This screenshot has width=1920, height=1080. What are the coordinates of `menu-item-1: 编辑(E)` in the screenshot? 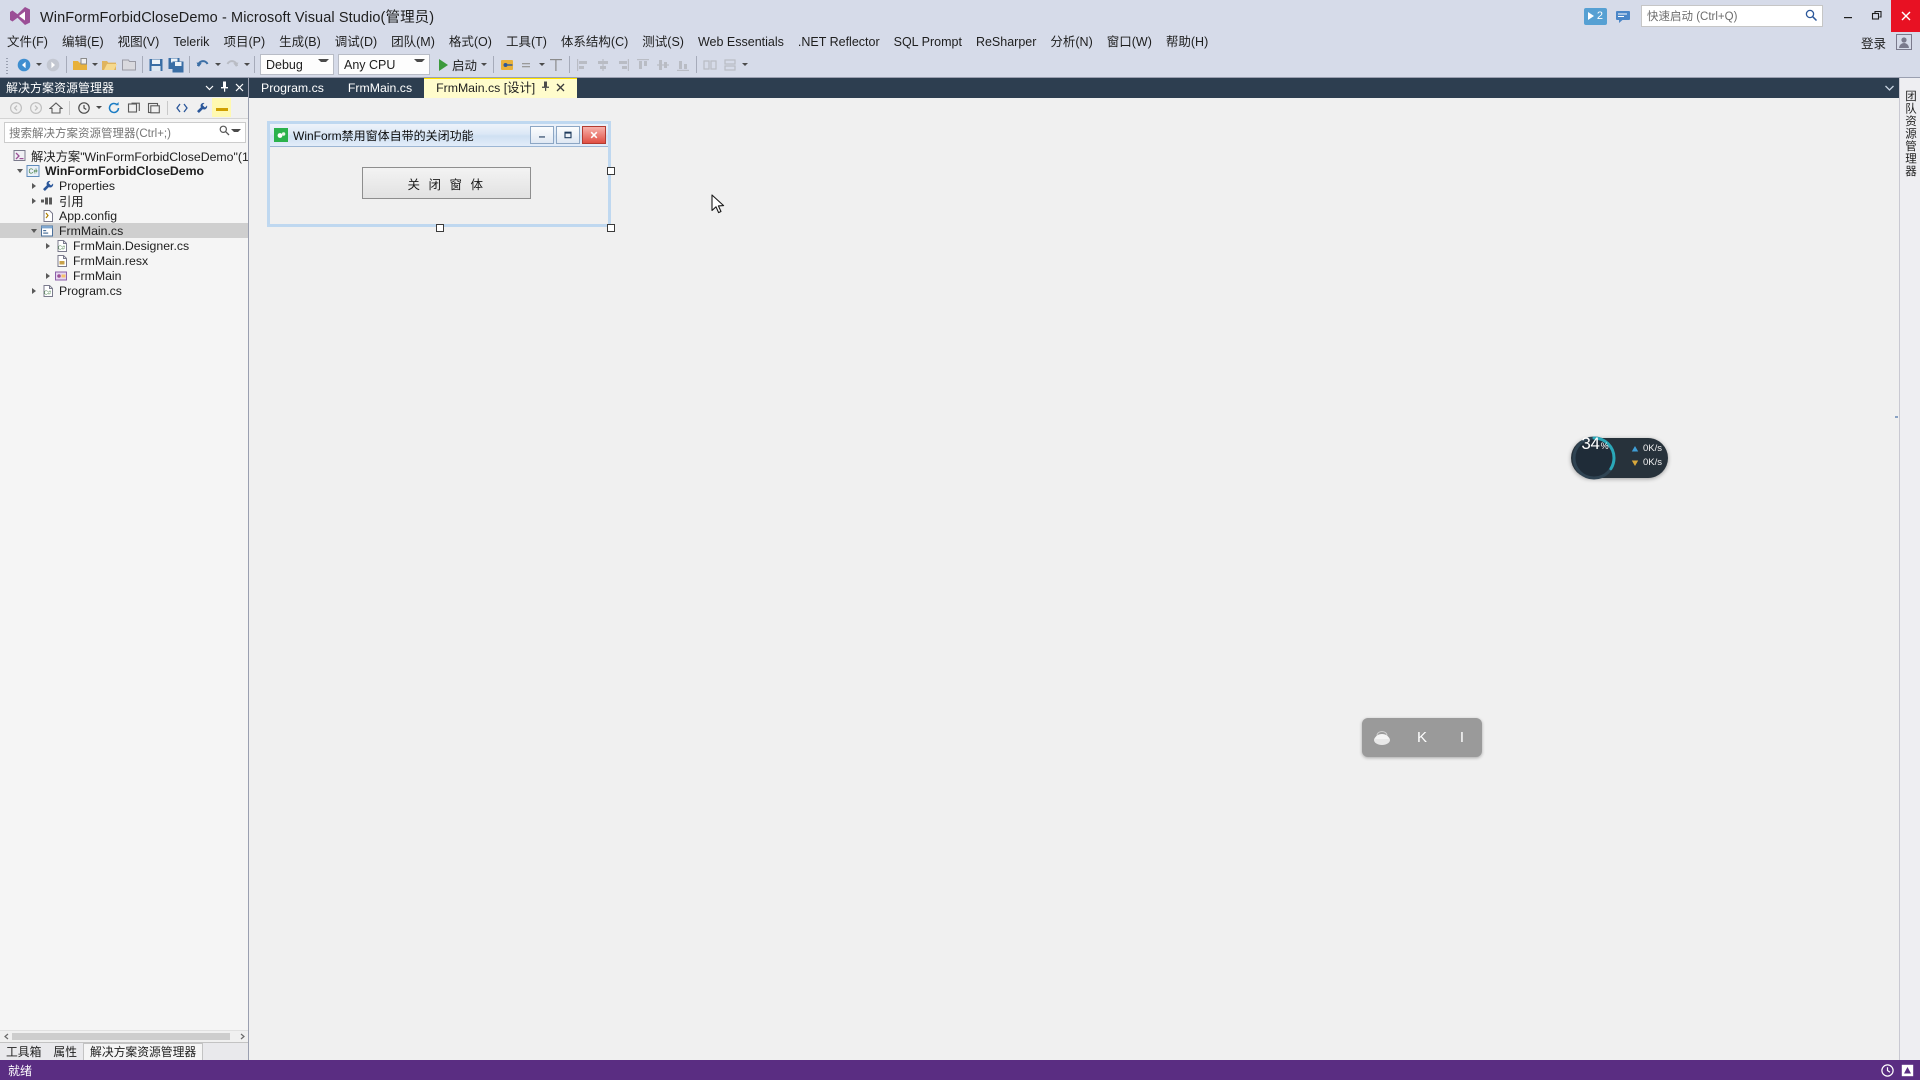 It's located at (83, 42).